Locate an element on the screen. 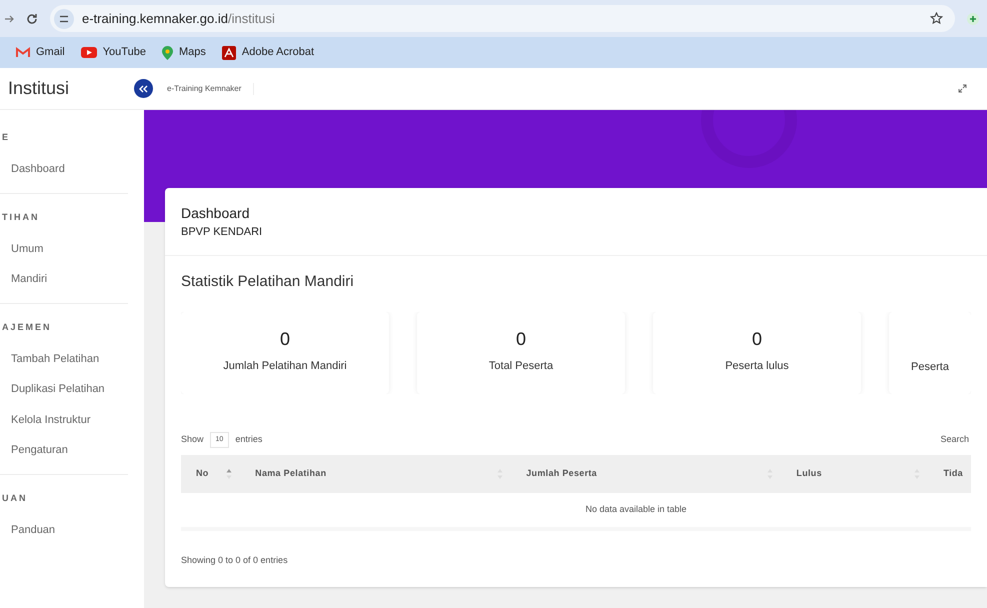  section-heading: AJEMEN is located at coordinates (26, 327).